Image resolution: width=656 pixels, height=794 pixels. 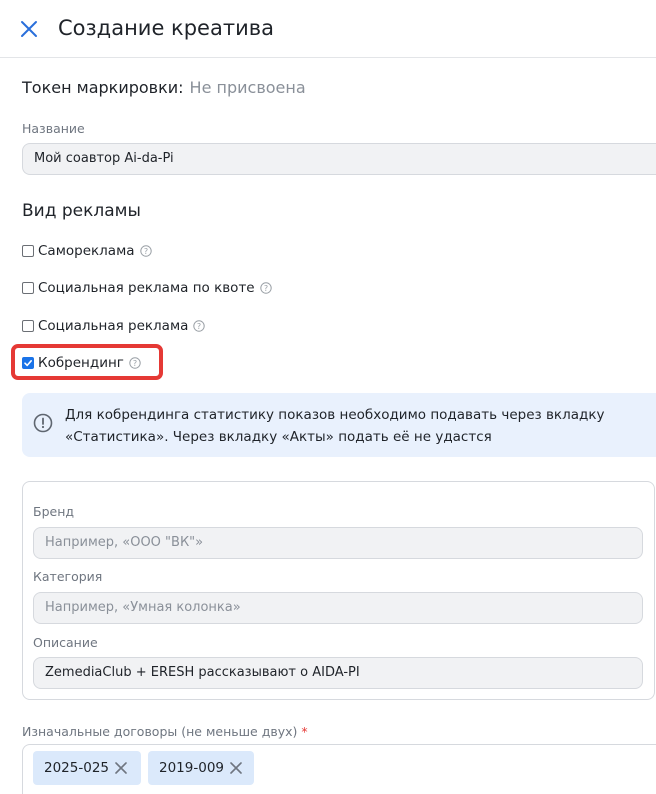 I want to click on option-cobranding: Кобрендинг ?, so click(x=81, y=363).